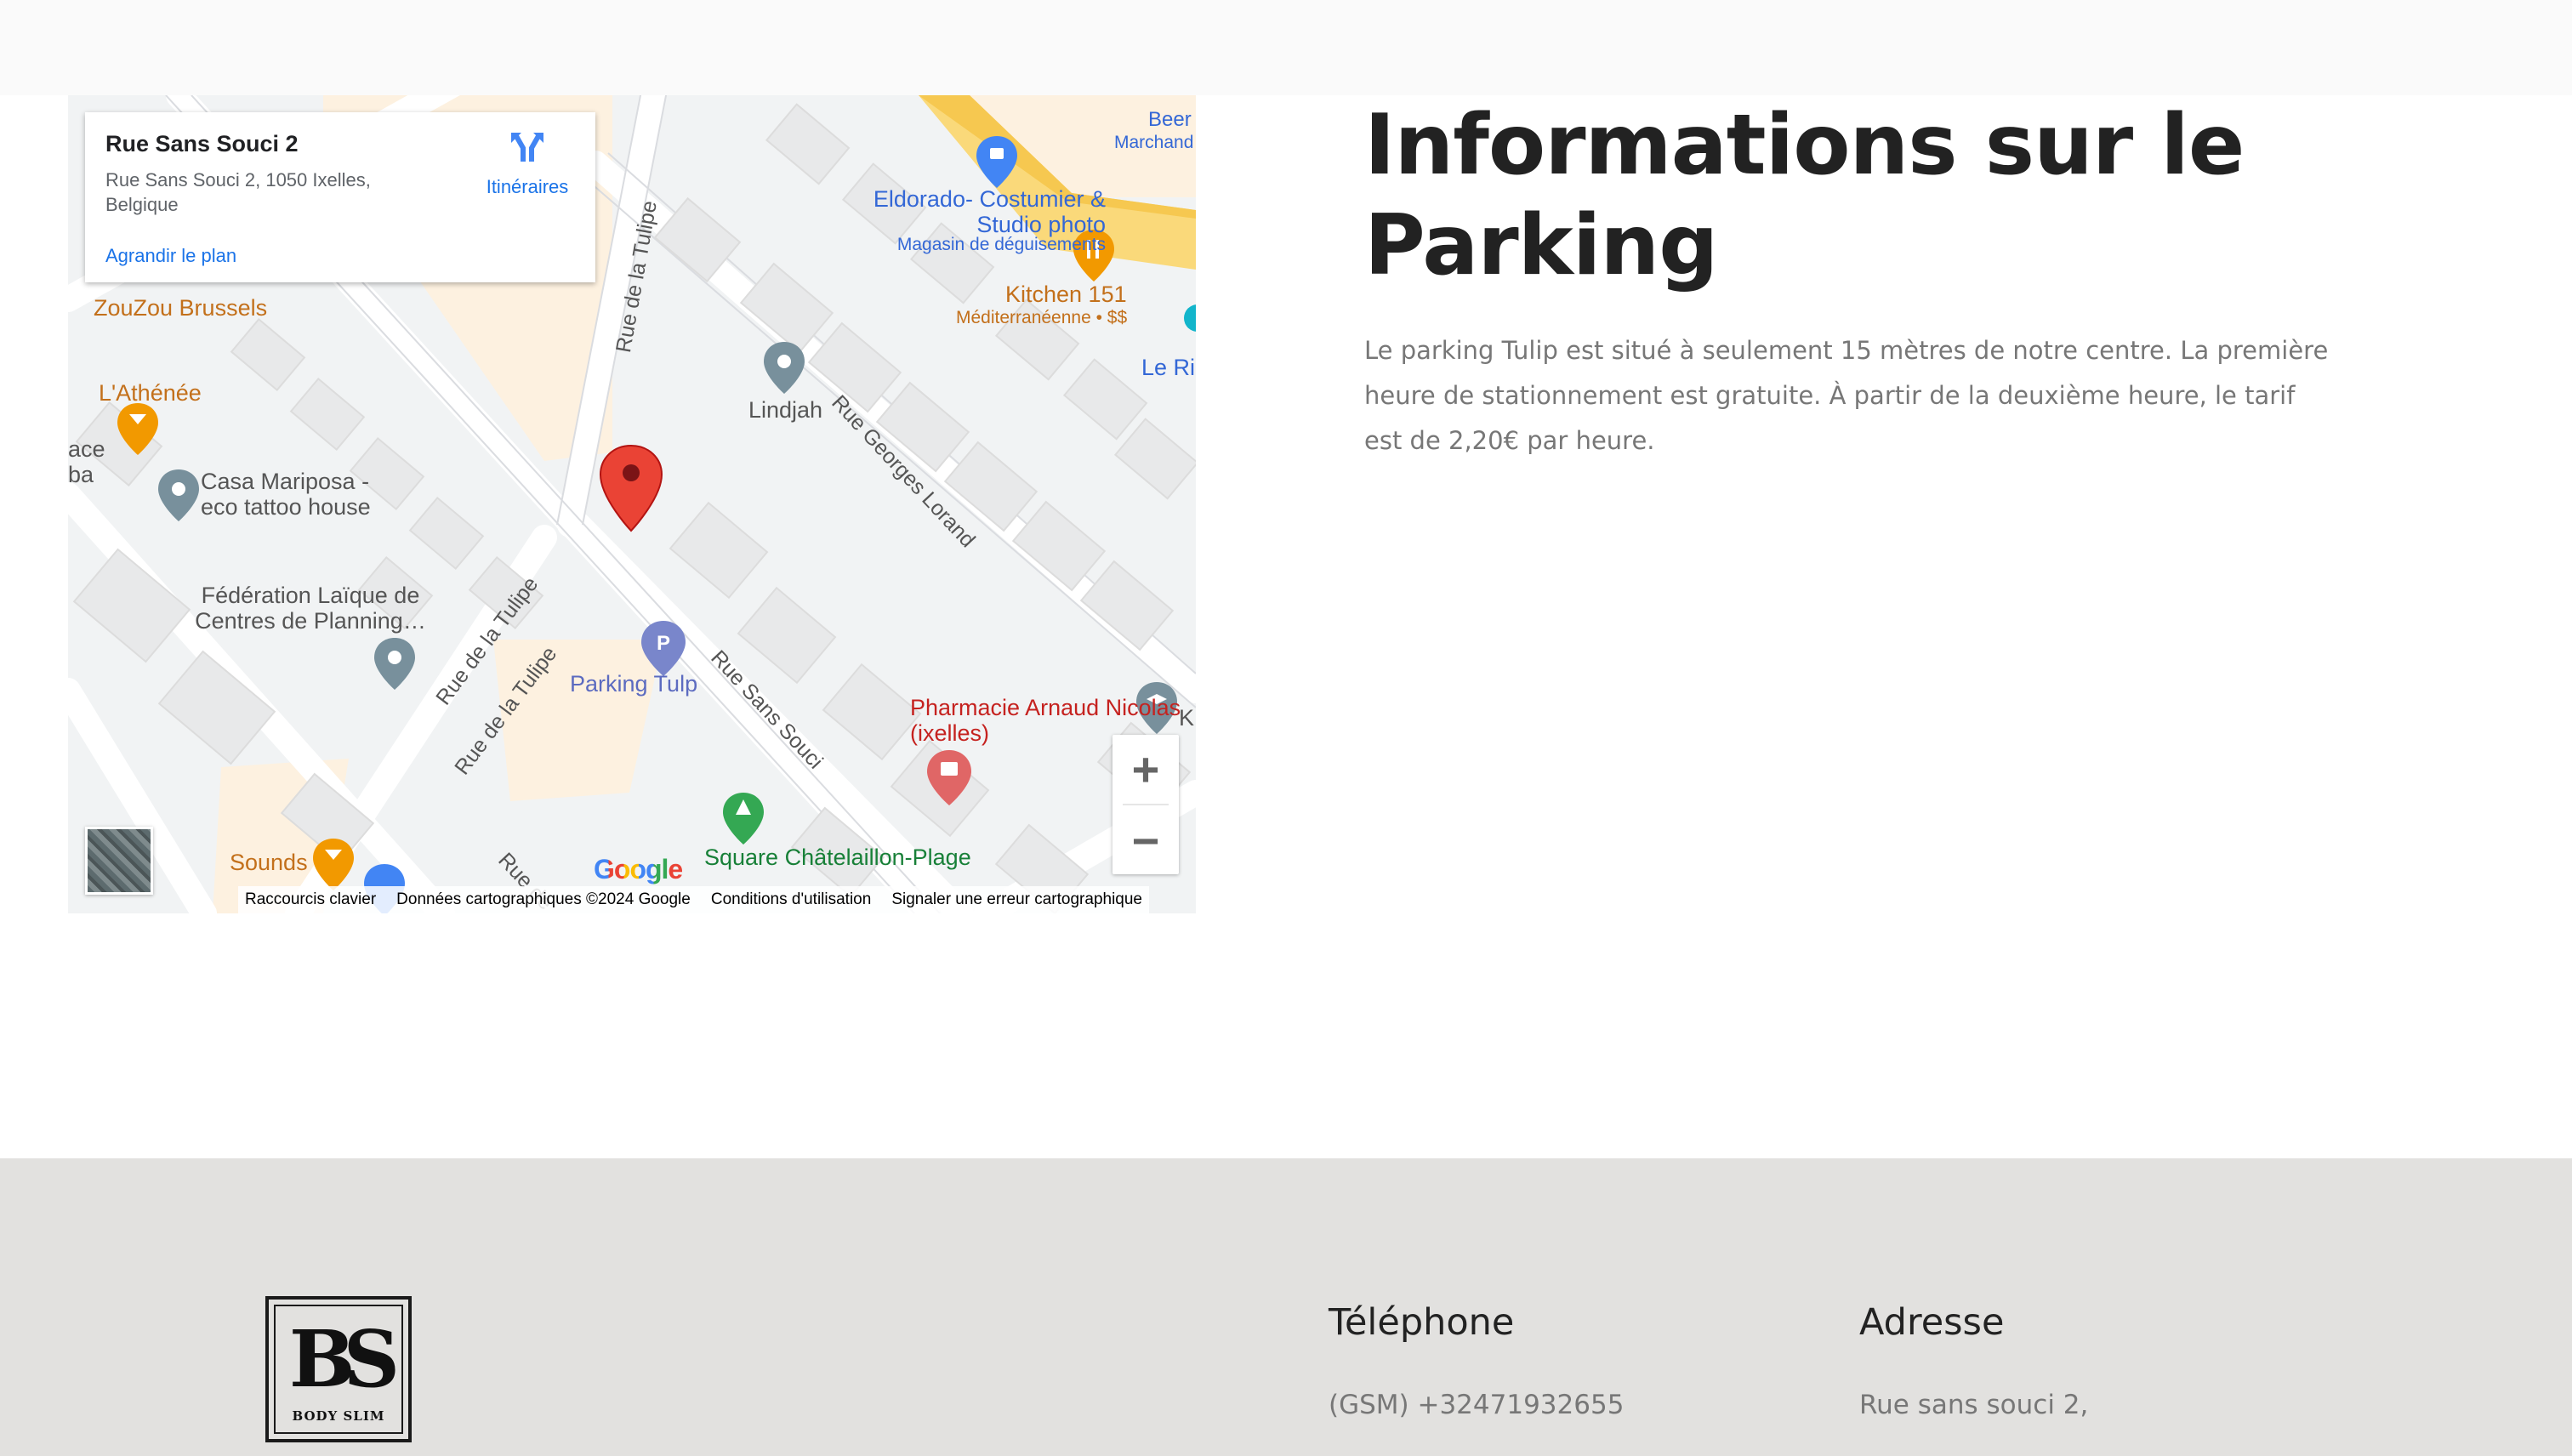 This screenshot has height=1456, width=2572. Describe the element at coordinates (269, 863) in the screenshot. I see `poi-label-sounds: Sounds` at that location.